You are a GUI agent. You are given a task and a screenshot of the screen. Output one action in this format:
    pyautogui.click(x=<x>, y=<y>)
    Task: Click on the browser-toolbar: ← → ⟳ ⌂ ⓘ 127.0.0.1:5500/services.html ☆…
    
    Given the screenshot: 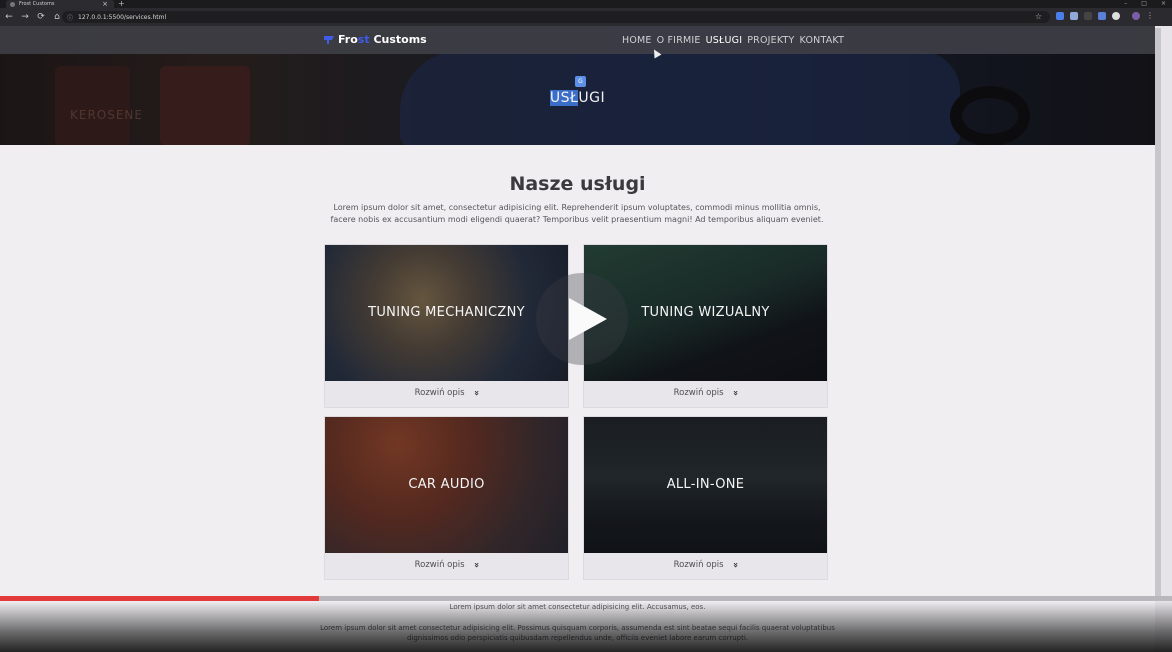 What is the action you would take?
    pyautogui.click(x=586, y=17)
    